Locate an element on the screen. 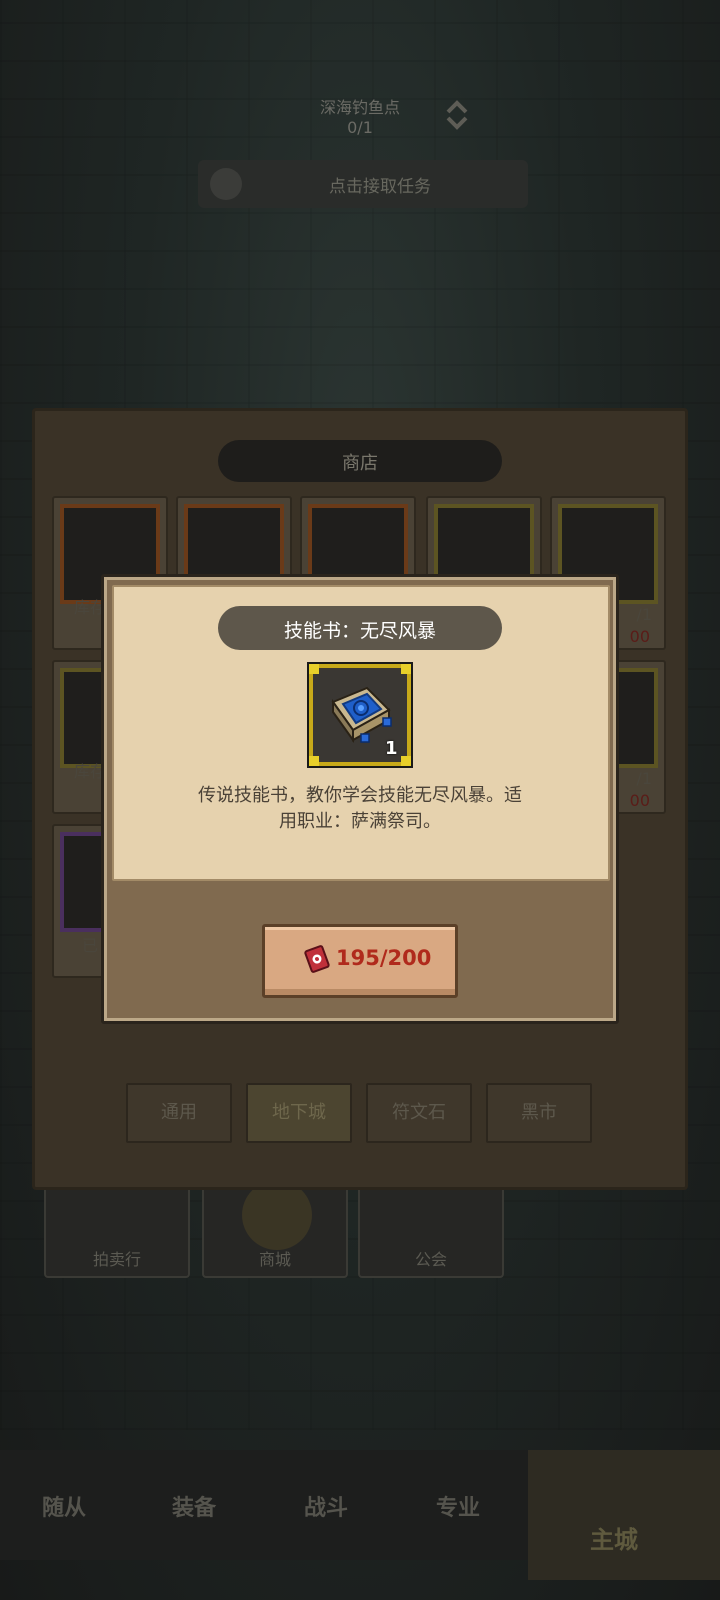 The height and width of the screenshot is (1600, 720). tab-black-market: 黑市 is located at coordinates (539, 1113).